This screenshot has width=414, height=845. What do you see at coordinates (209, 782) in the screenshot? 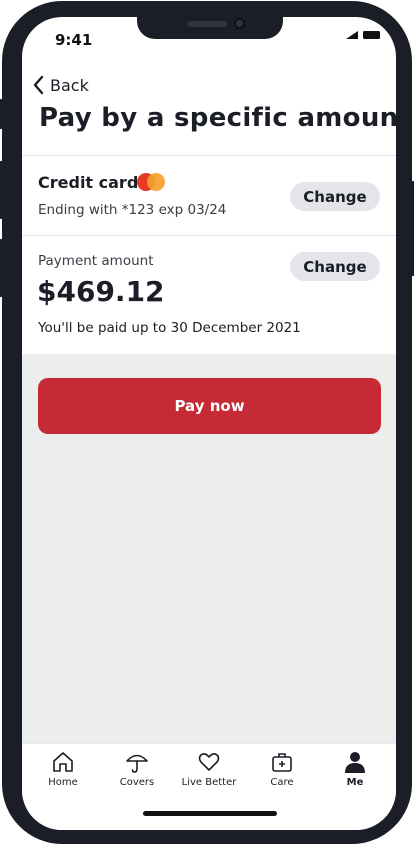
I see `tab-label: Live Better` at bounding box center [209, 782].